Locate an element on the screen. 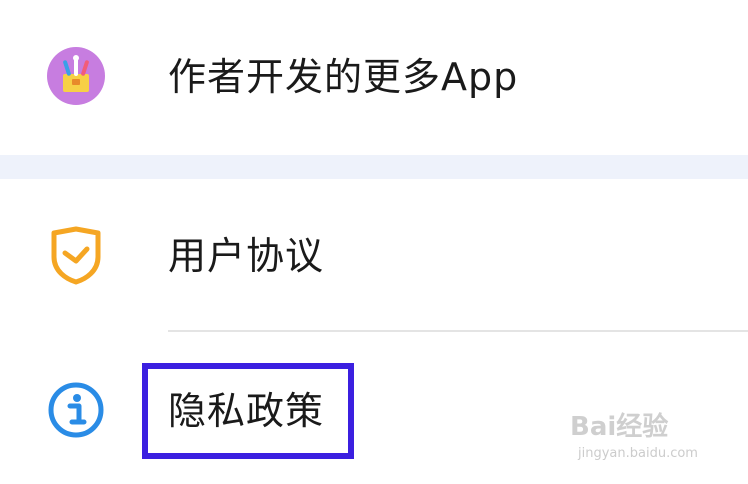  watermark-brand: Bai经验 is located at coordinates (619, 427).